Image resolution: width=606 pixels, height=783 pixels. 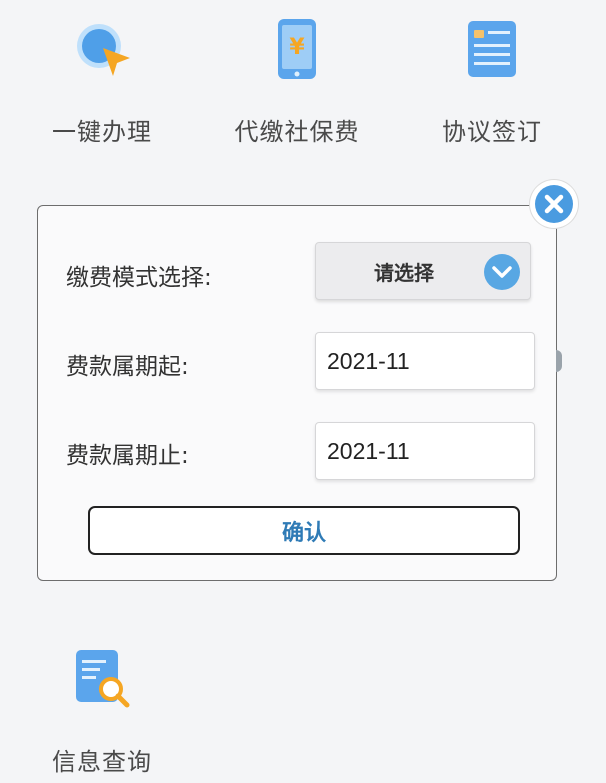 I want to click on payment-mode-label: 缴费模式选择:, so click(x=139, y=278).